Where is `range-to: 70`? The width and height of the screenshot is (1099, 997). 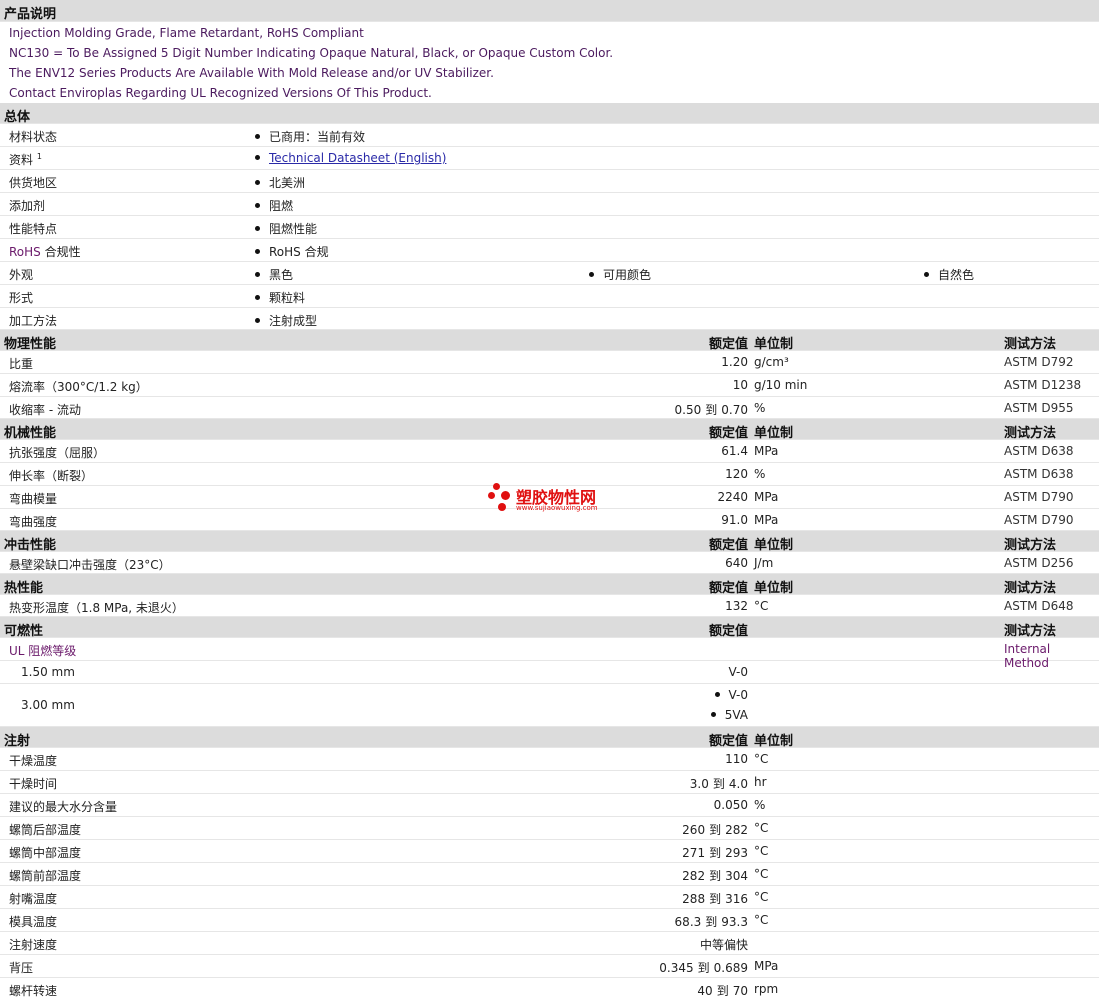
range-to: 70 is located at coordinates (740, 990).